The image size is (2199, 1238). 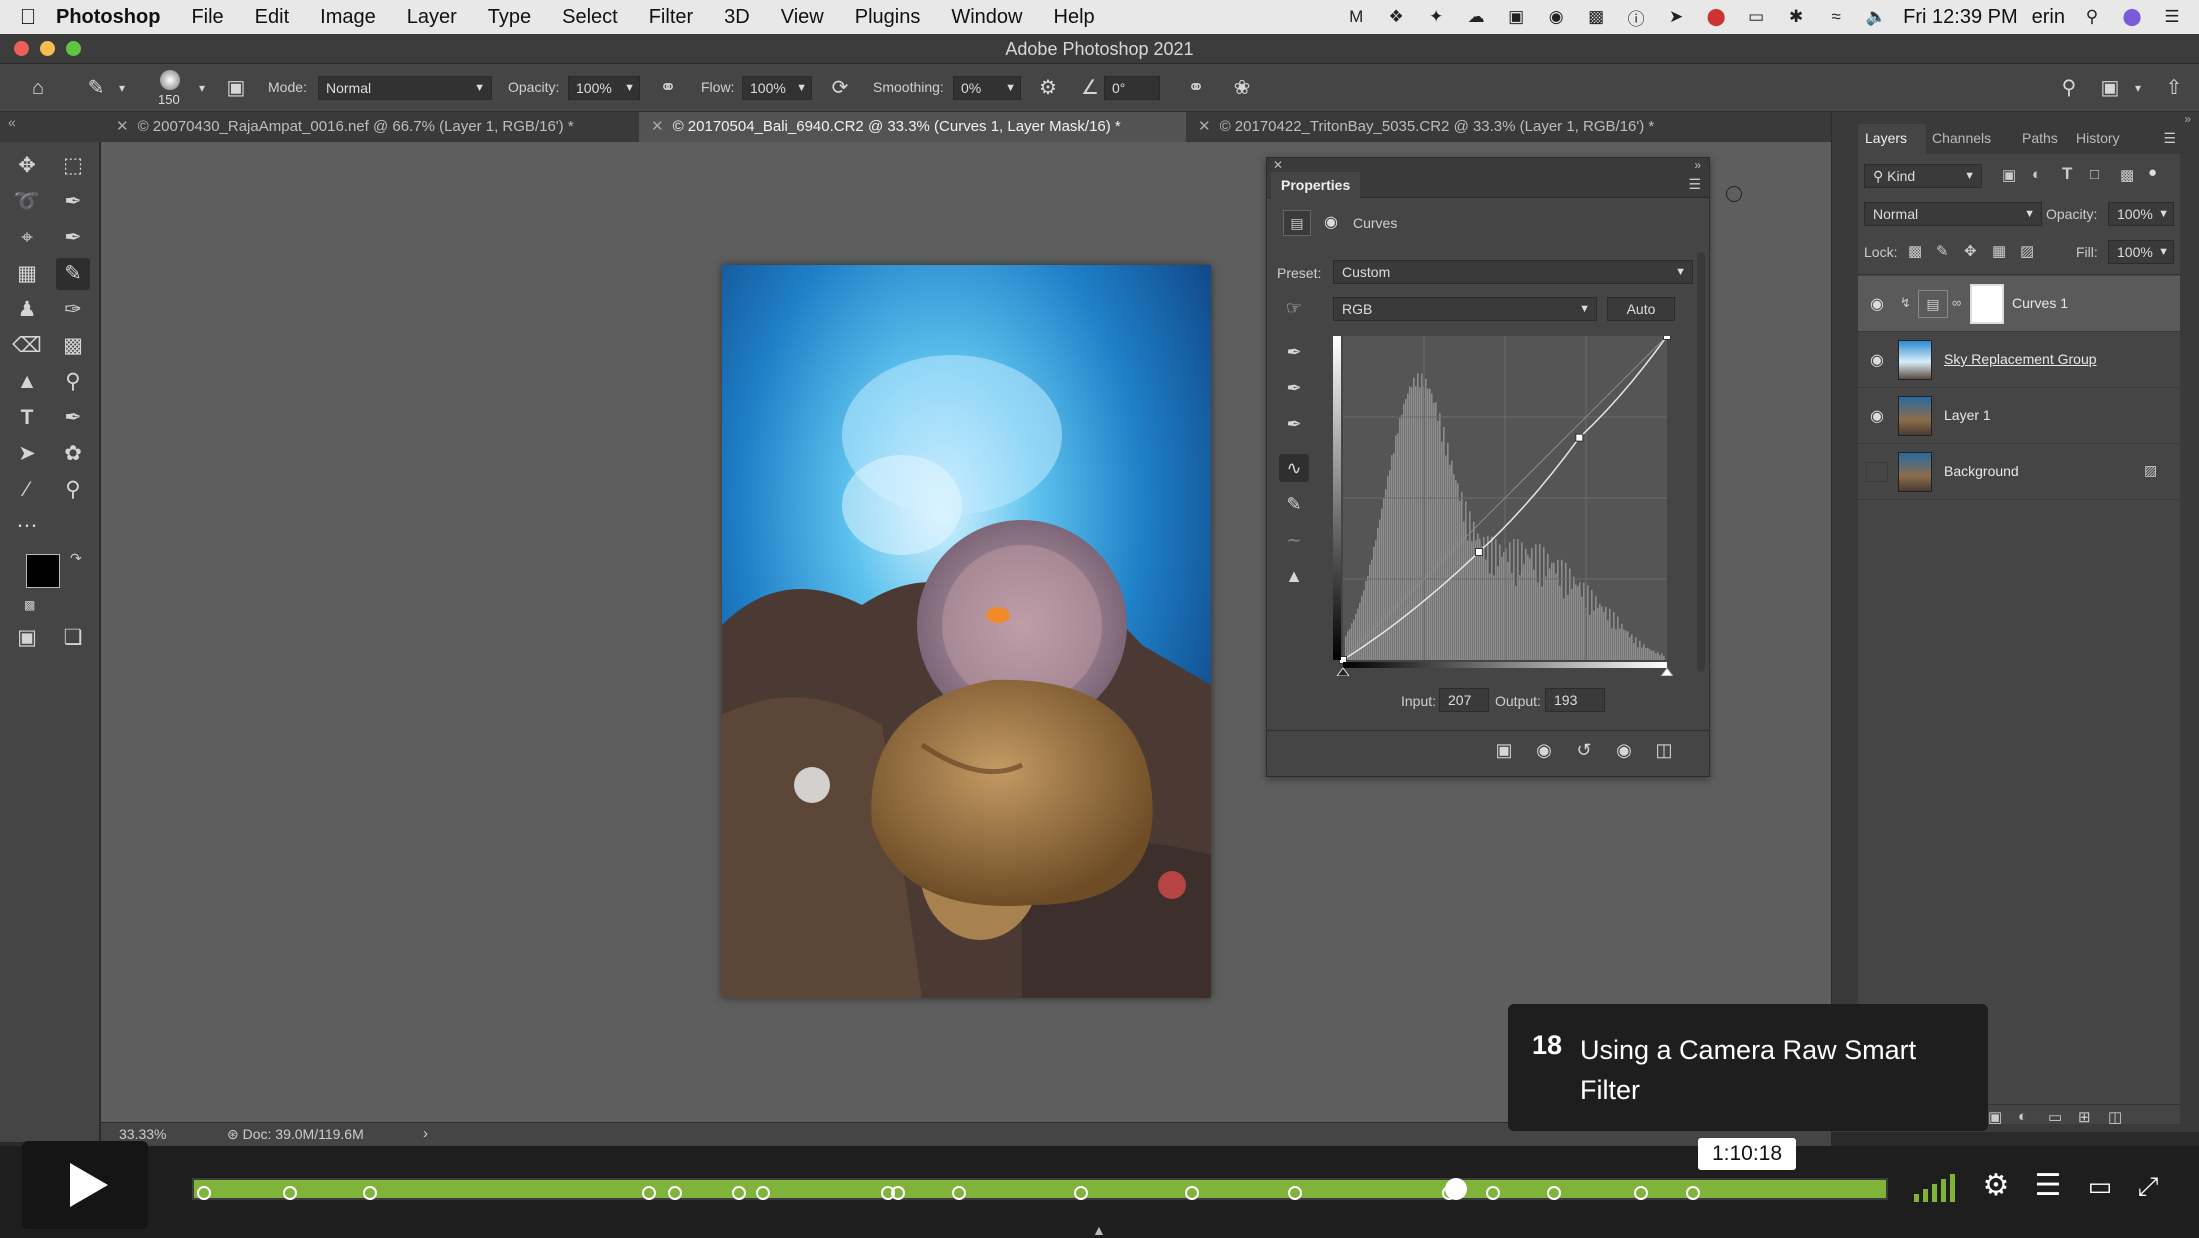 I want to click on status-menu-chevron-icon: ›, so click(x=425, y=1133).